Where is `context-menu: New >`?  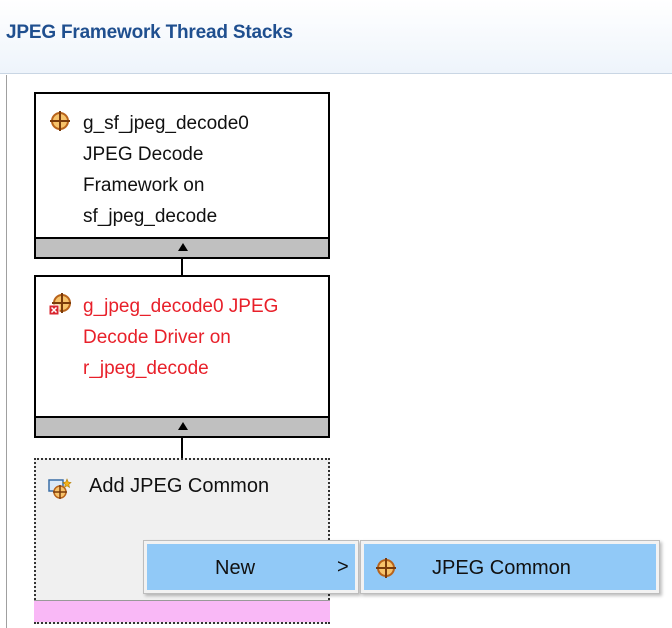 context-menu: New > is located at coordinates (251, 567).